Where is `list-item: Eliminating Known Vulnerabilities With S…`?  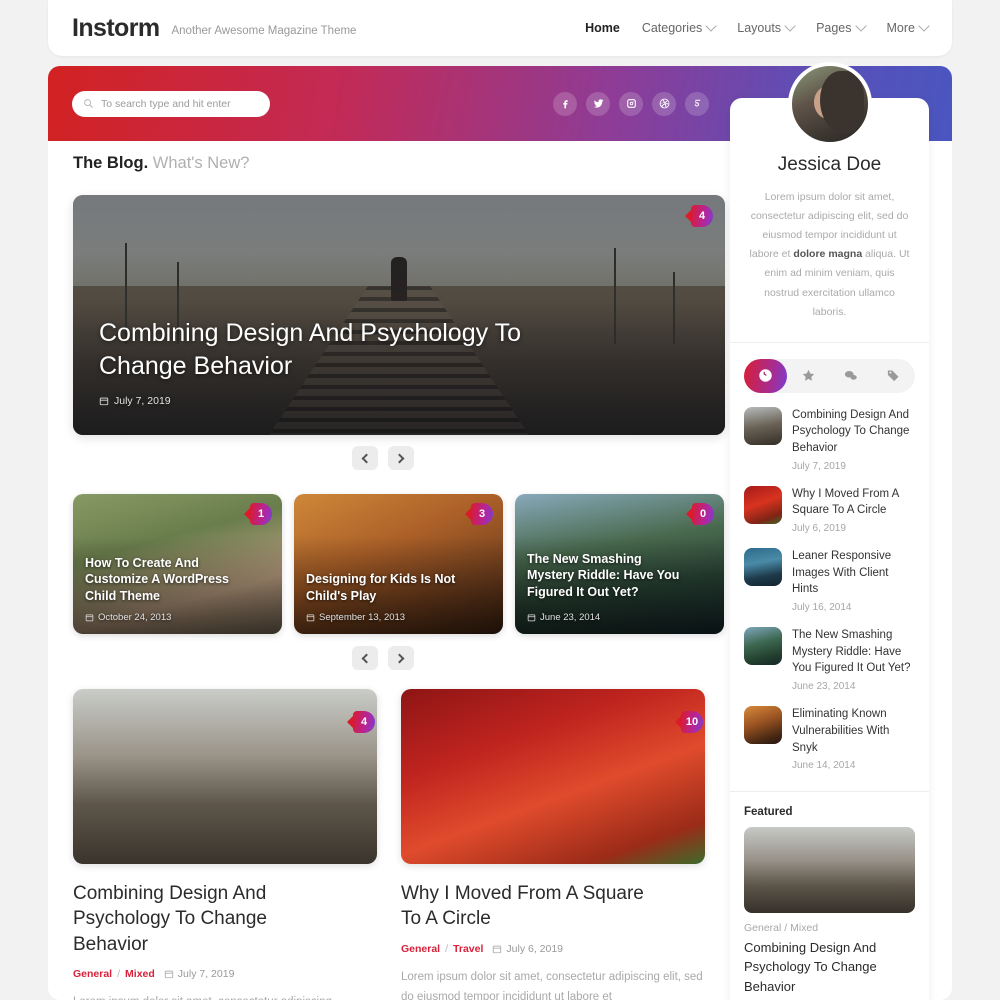
list-item: Eliminating Known Vulnerabilities With S… is located at coordinates (829, 738).